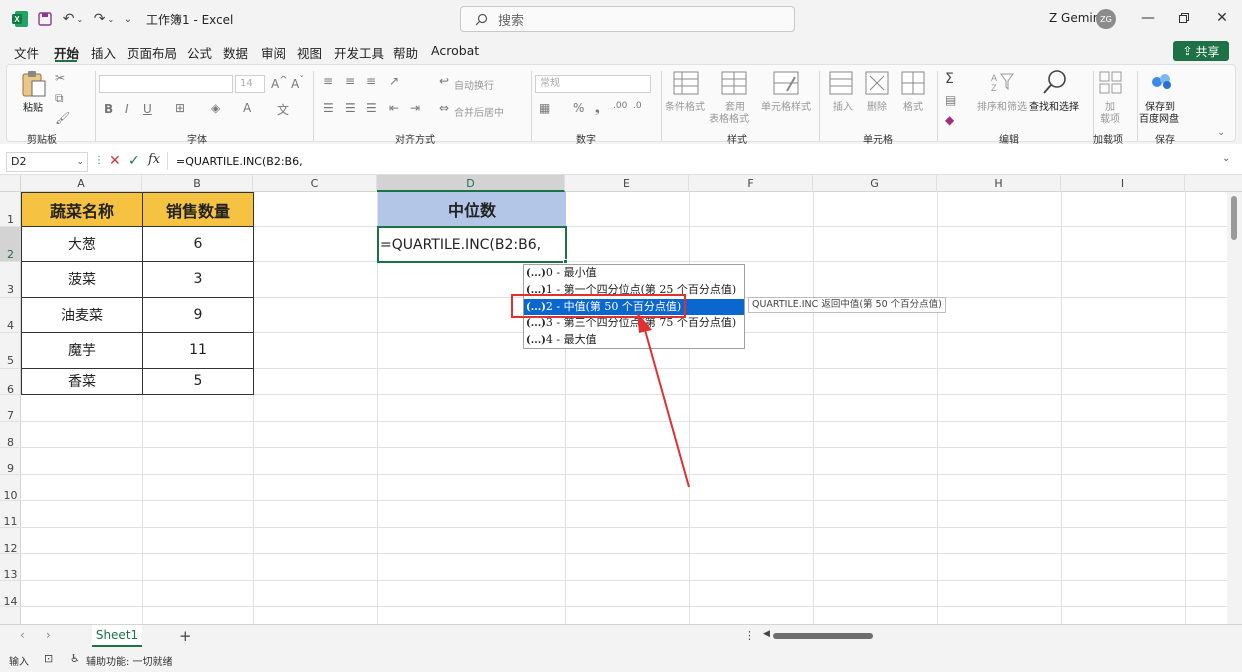 The height and width of the screenshot is (672, 1242). I want to click on increase-indent-icon: ⇥, so click(415, 108).